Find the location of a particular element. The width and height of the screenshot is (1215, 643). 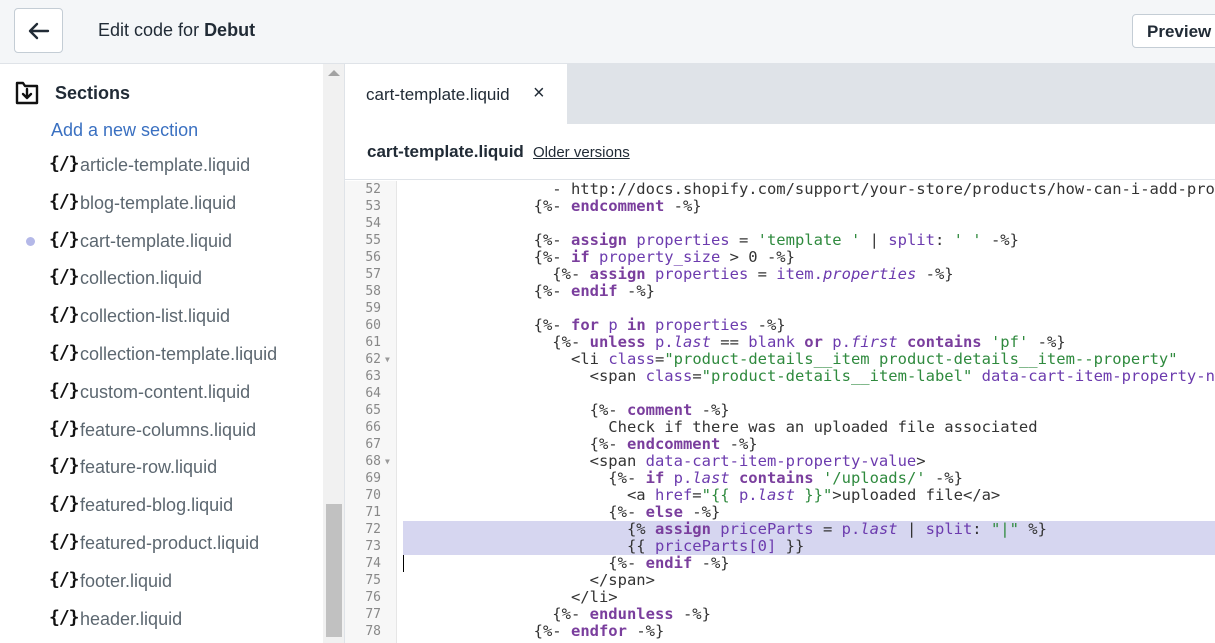

close-icon: × is located at coordinates (539, 93).